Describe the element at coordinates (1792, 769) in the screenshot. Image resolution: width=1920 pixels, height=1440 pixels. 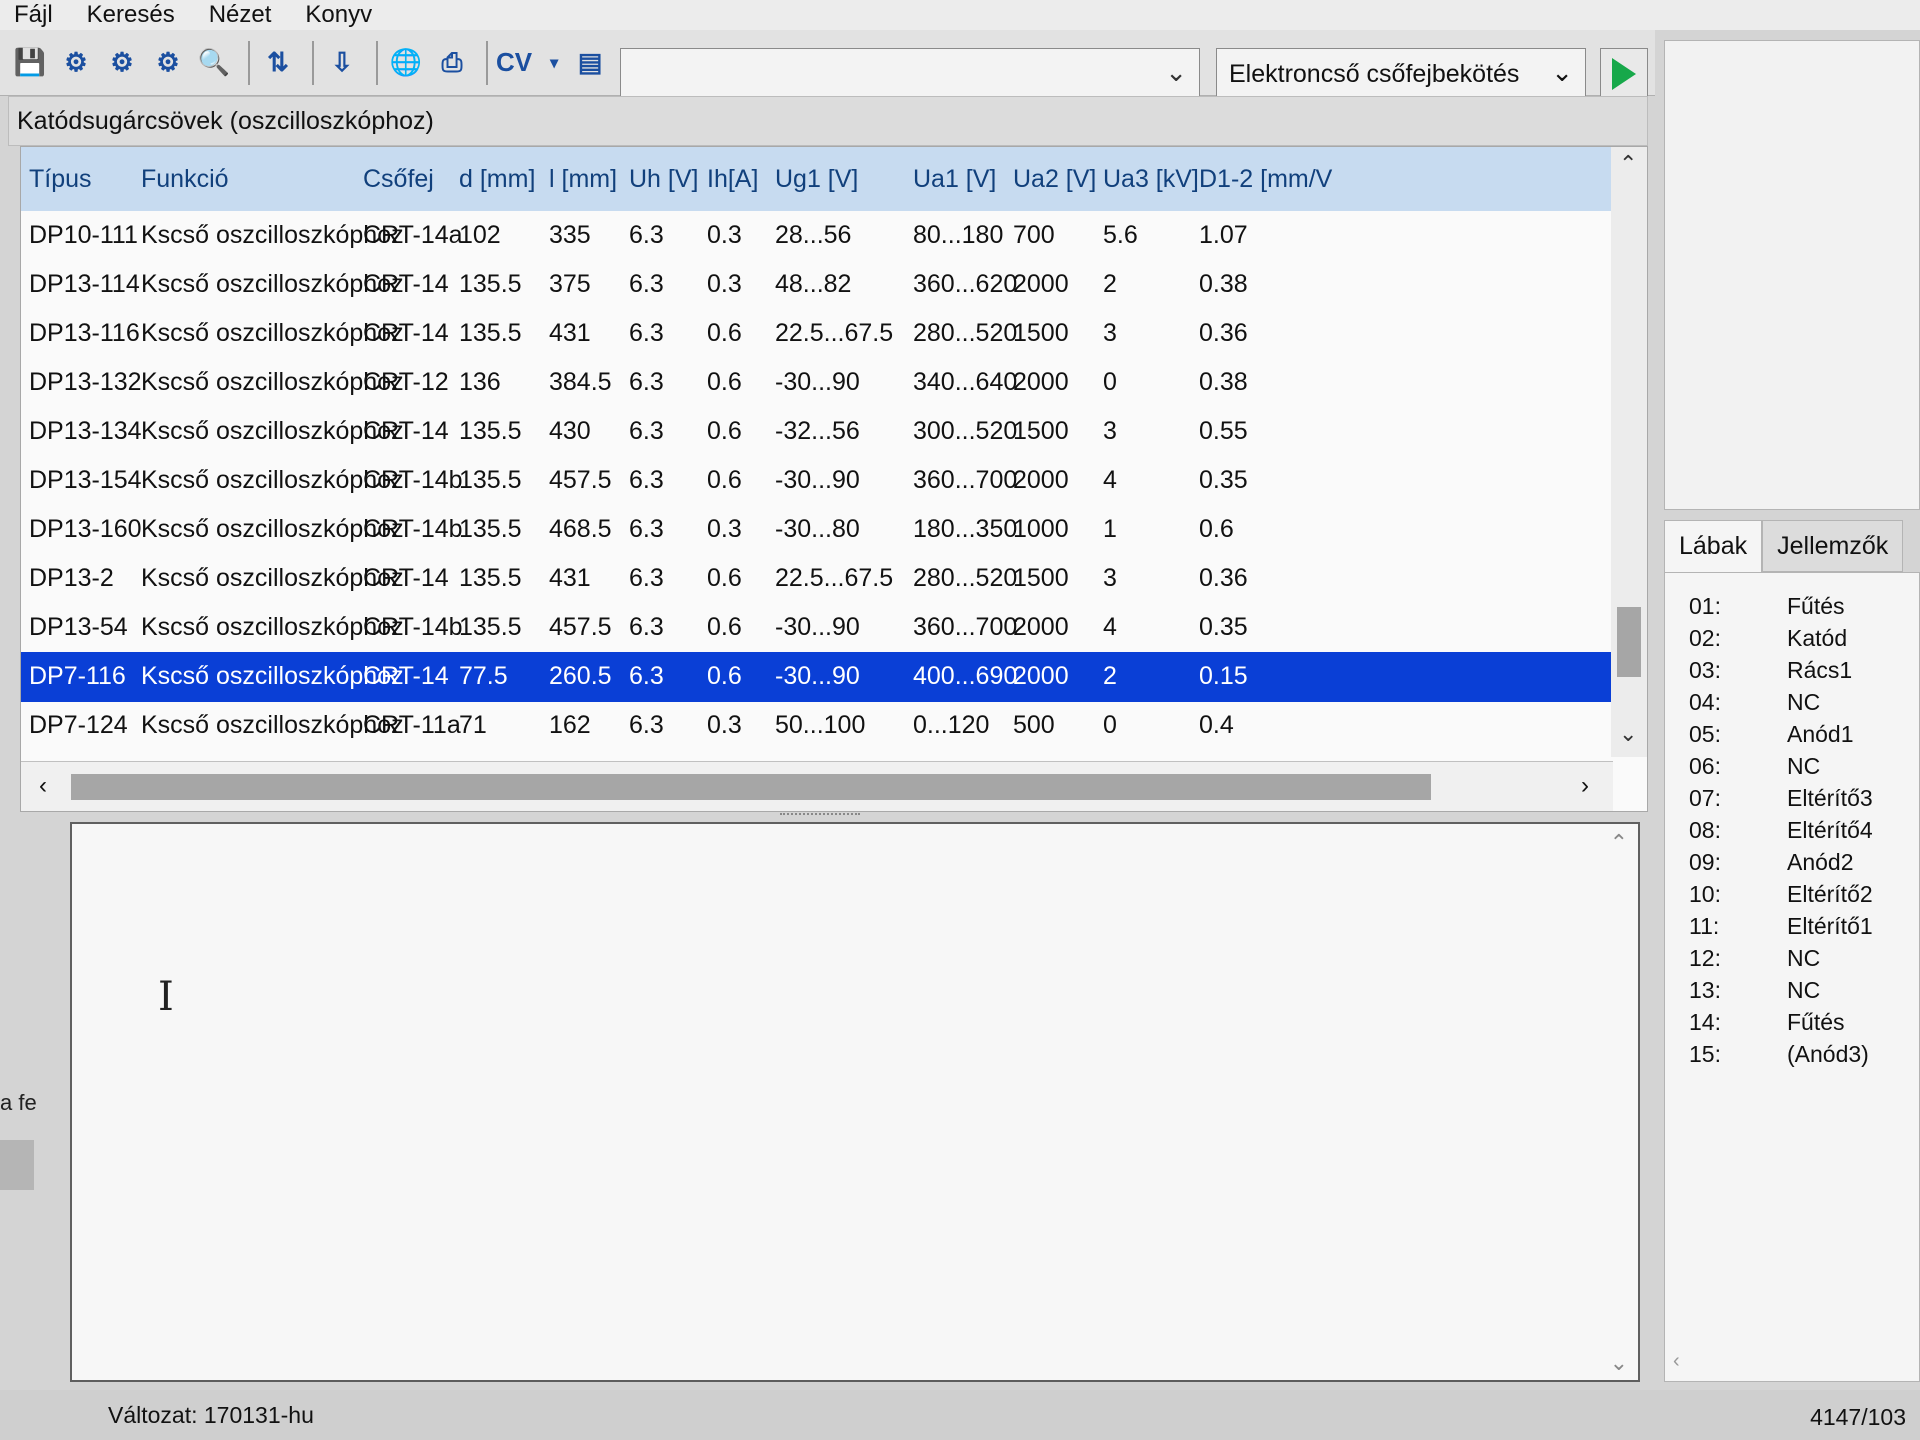
I see `pin-item: 06: NC` at that location.